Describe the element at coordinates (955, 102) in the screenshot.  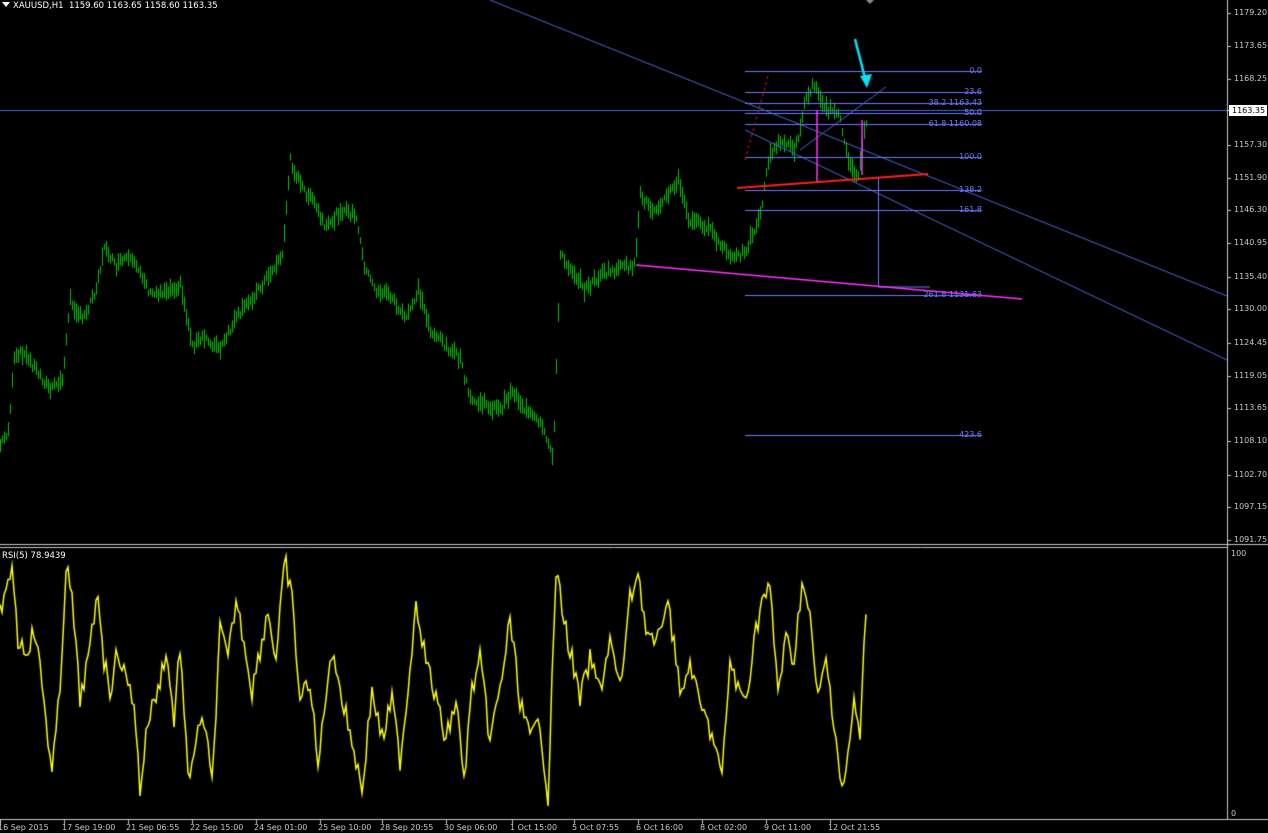
I see `fib-level-label: 38.2 1163.43` at that location.